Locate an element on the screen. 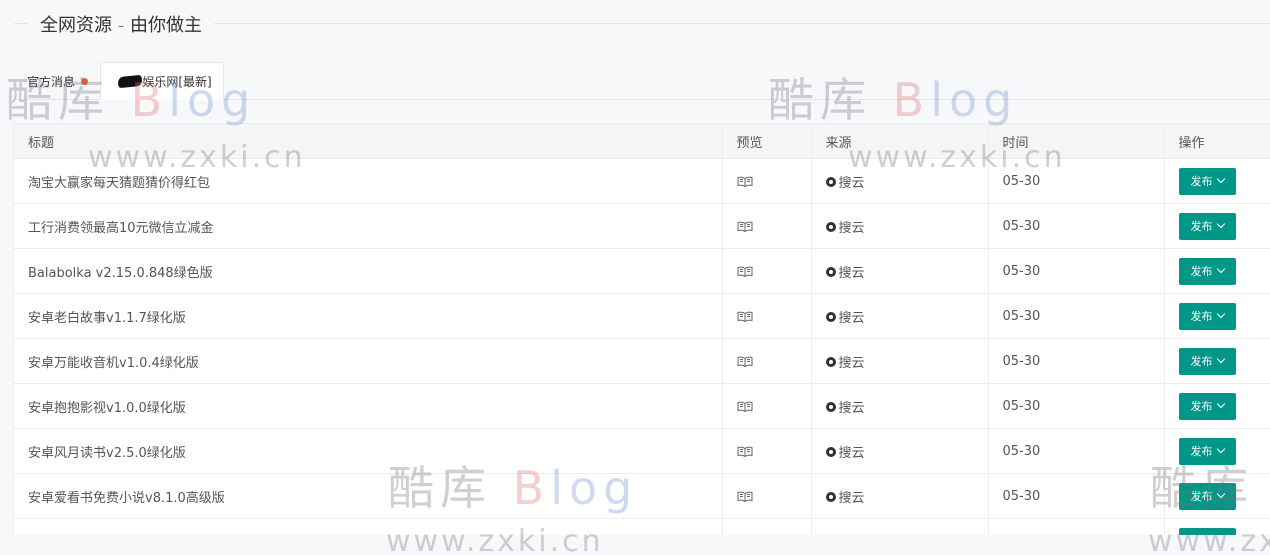  table-row: 淘宝大赢家每天猜题猜价得红包 搜云 05-30 发布 is located at coordinates (642, 181).